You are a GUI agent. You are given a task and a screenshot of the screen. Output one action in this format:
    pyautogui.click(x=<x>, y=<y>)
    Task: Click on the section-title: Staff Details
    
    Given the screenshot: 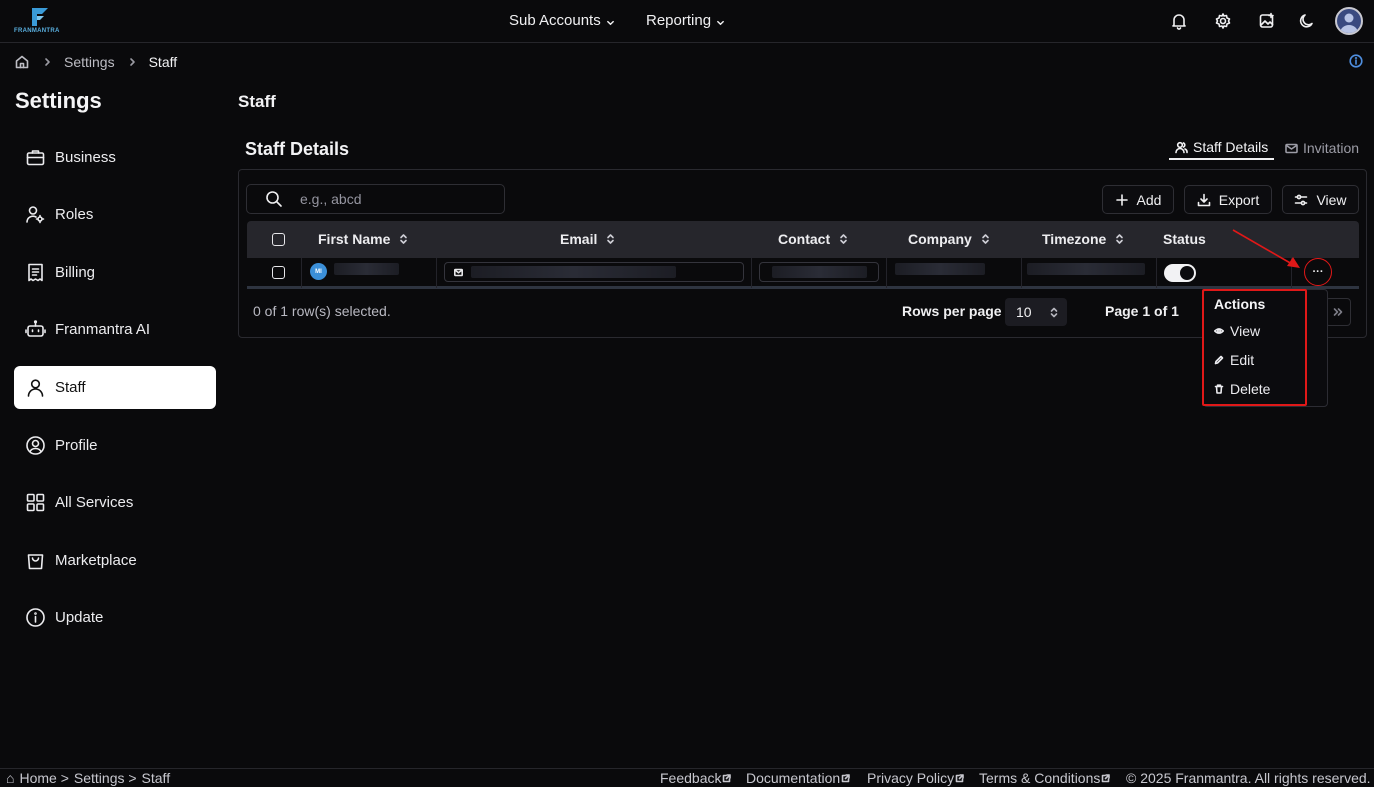 What is the action you would take?
    pyautogui.click(x=297, y=149)
    